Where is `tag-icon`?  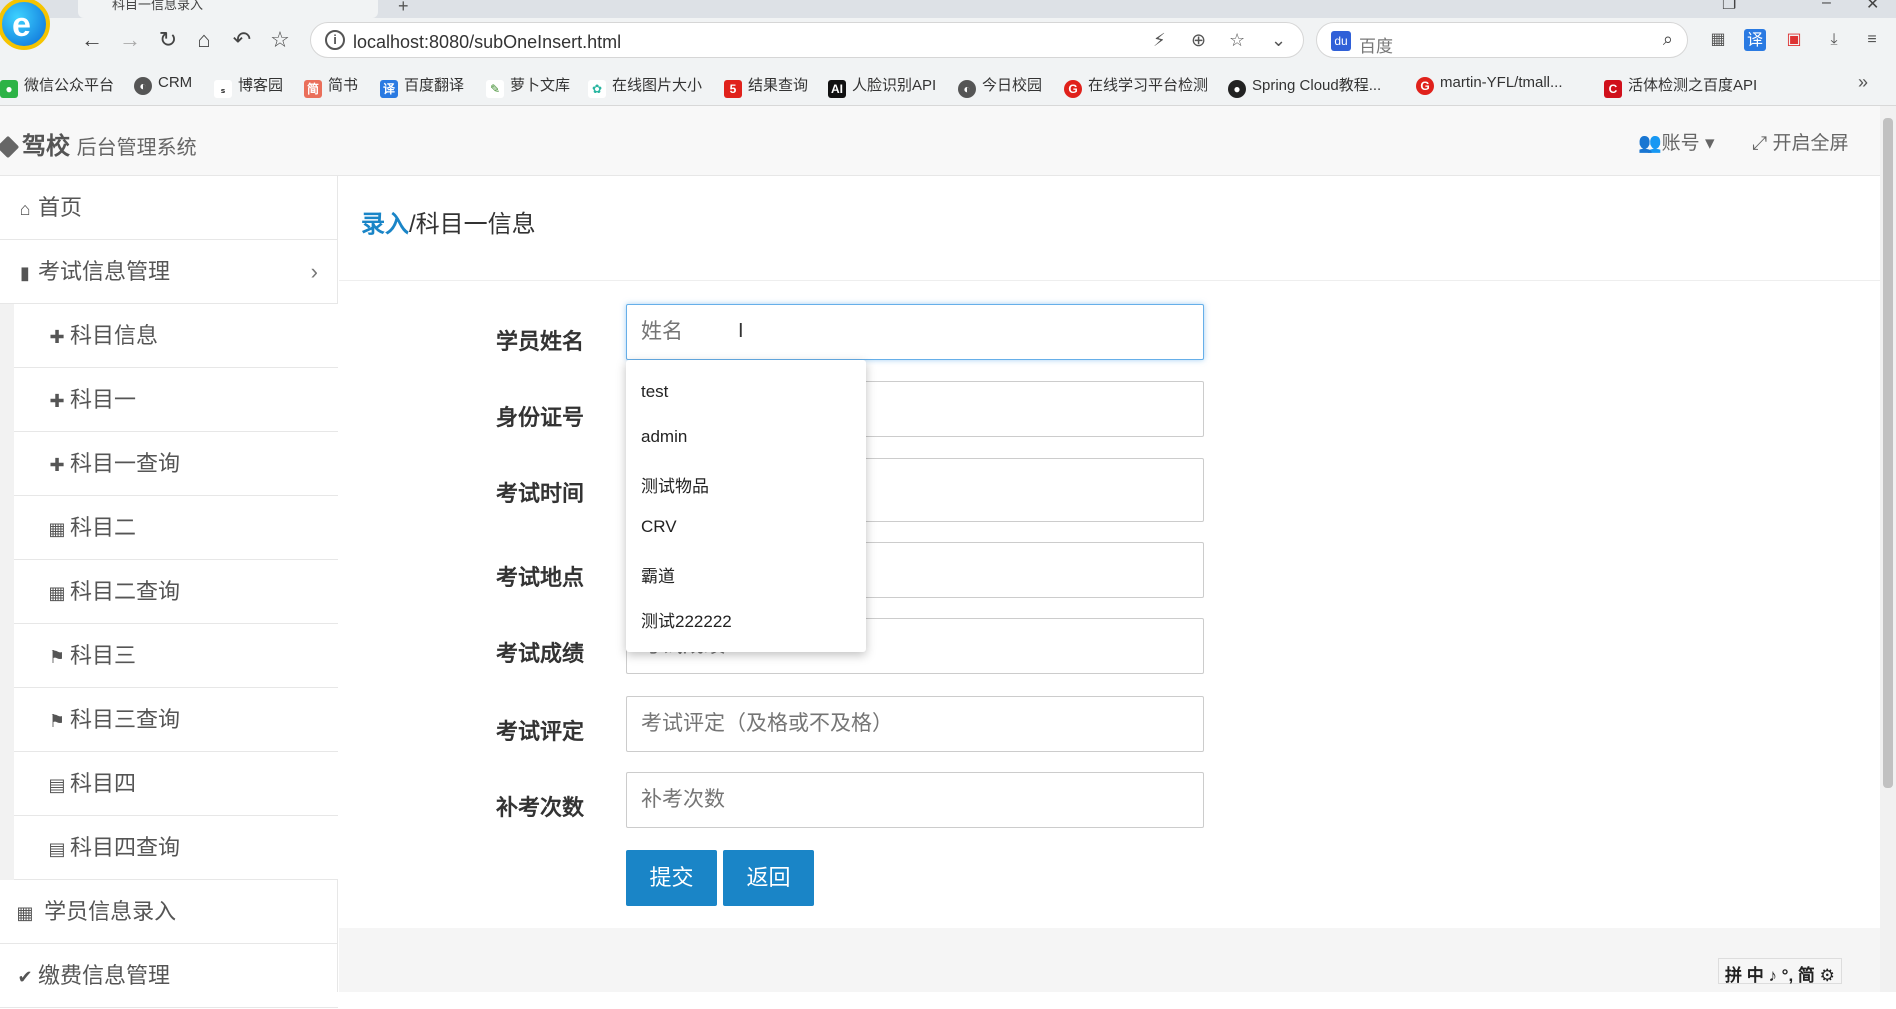 tag-icon is located at coordinates (10, 147).